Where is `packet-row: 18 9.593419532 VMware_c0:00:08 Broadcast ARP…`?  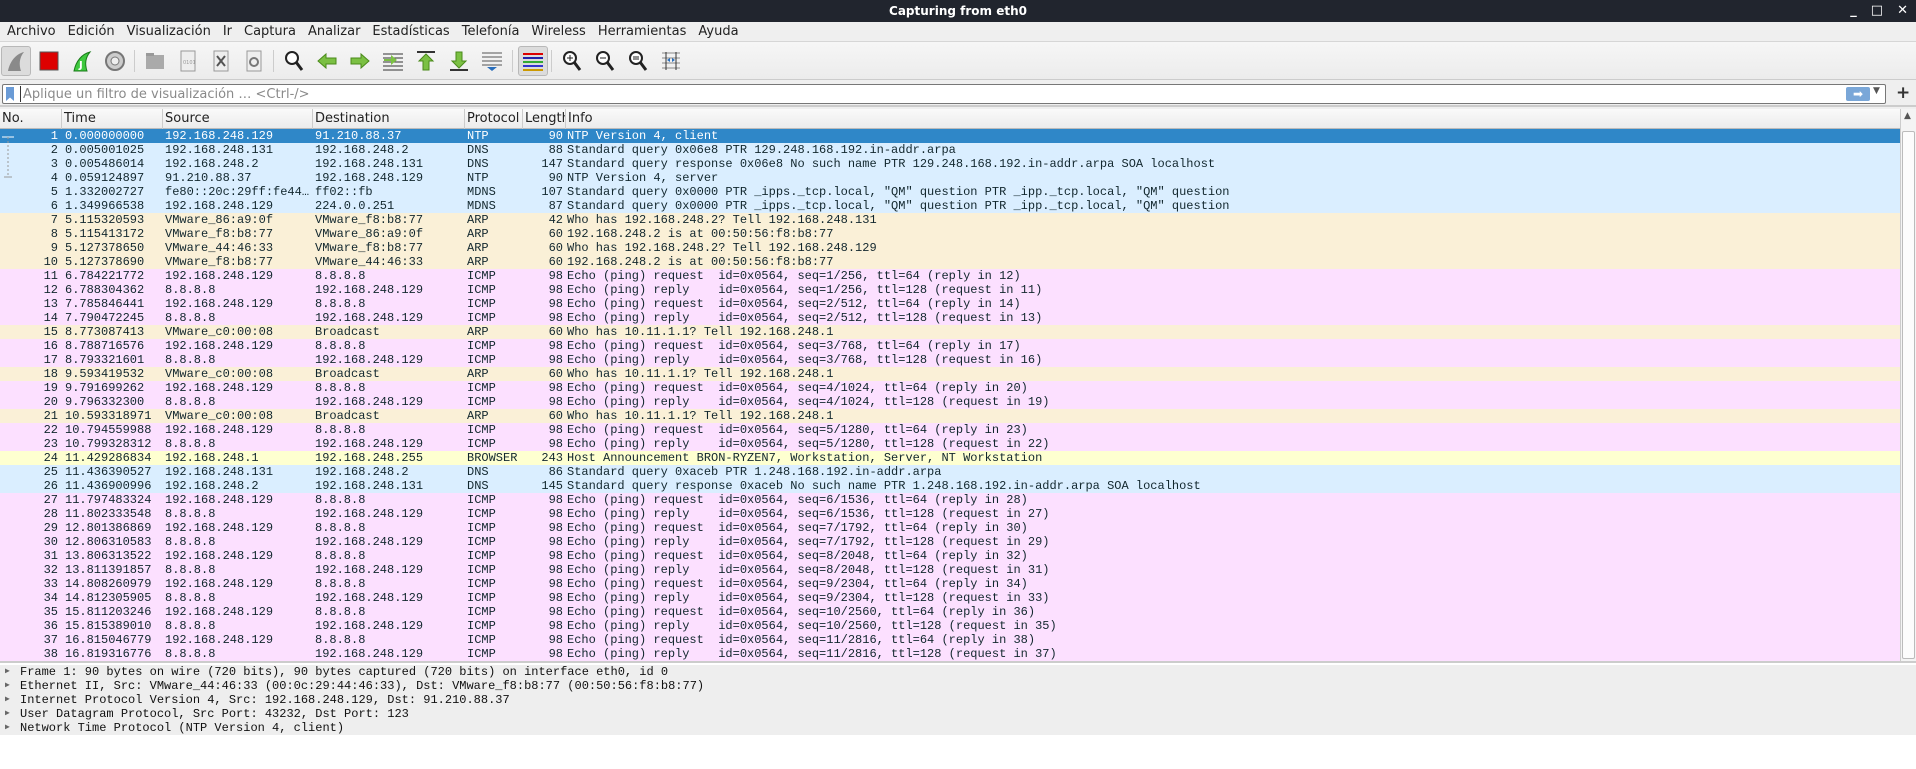 packet-row: 18 9.593419532 VMware_c0:00:08 Broadcast ARP… is located at coordinates (950, 374).